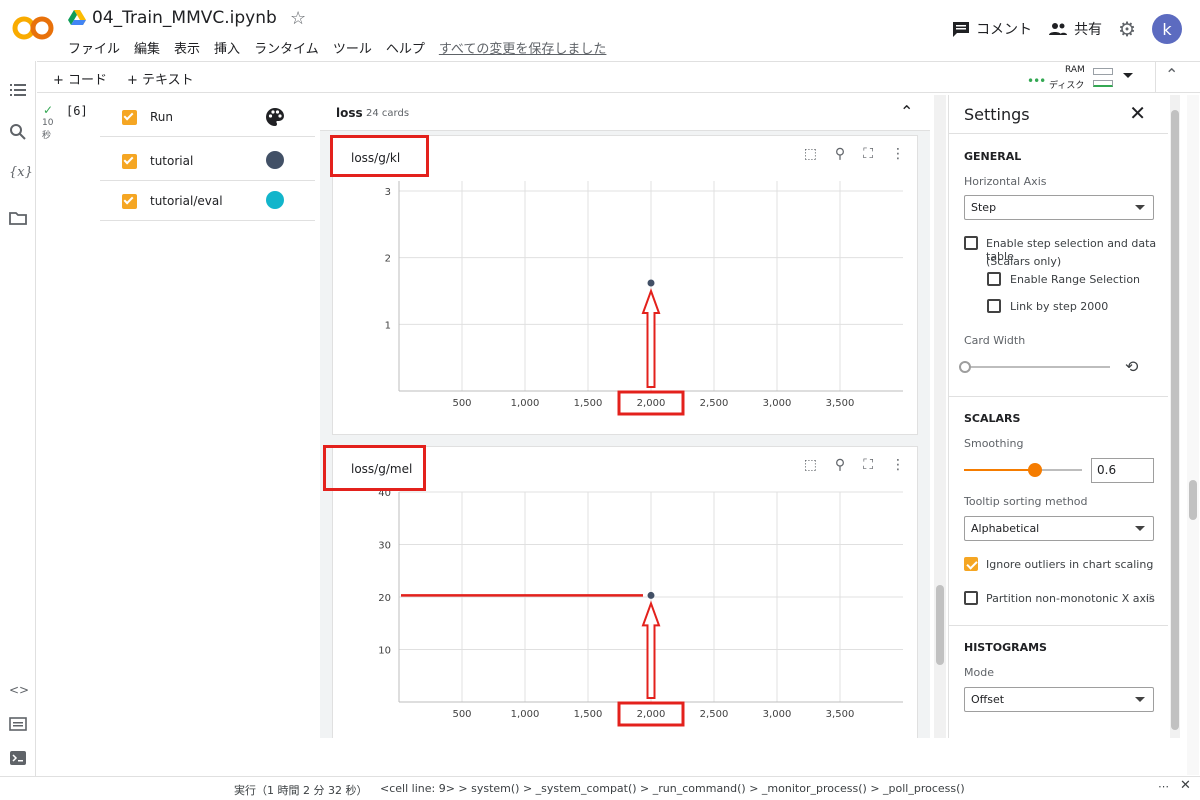  Describe the element at coordinates (971, 598) in the screenshot. I see `partition-checkbox` at that location.